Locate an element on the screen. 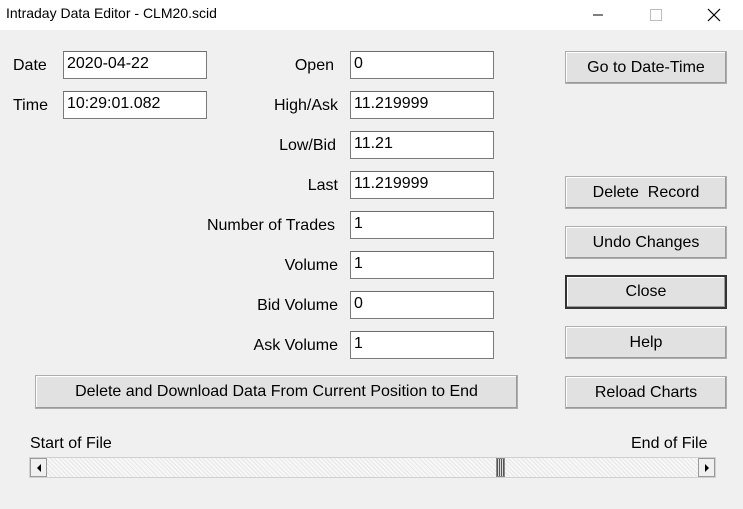 The width and height of the screenshot is (743, 509). end-of-file-label: End of File is located at coordinates (669, 443).